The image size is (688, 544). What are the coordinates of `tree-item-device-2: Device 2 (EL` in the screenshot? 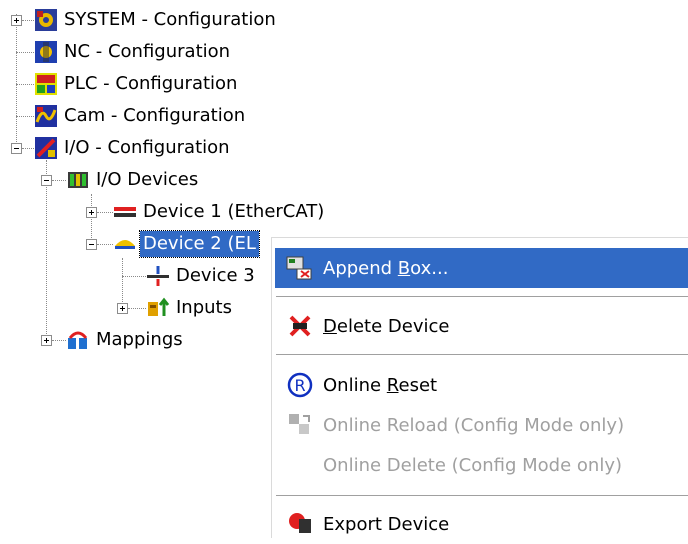 It's located at (186, 244).